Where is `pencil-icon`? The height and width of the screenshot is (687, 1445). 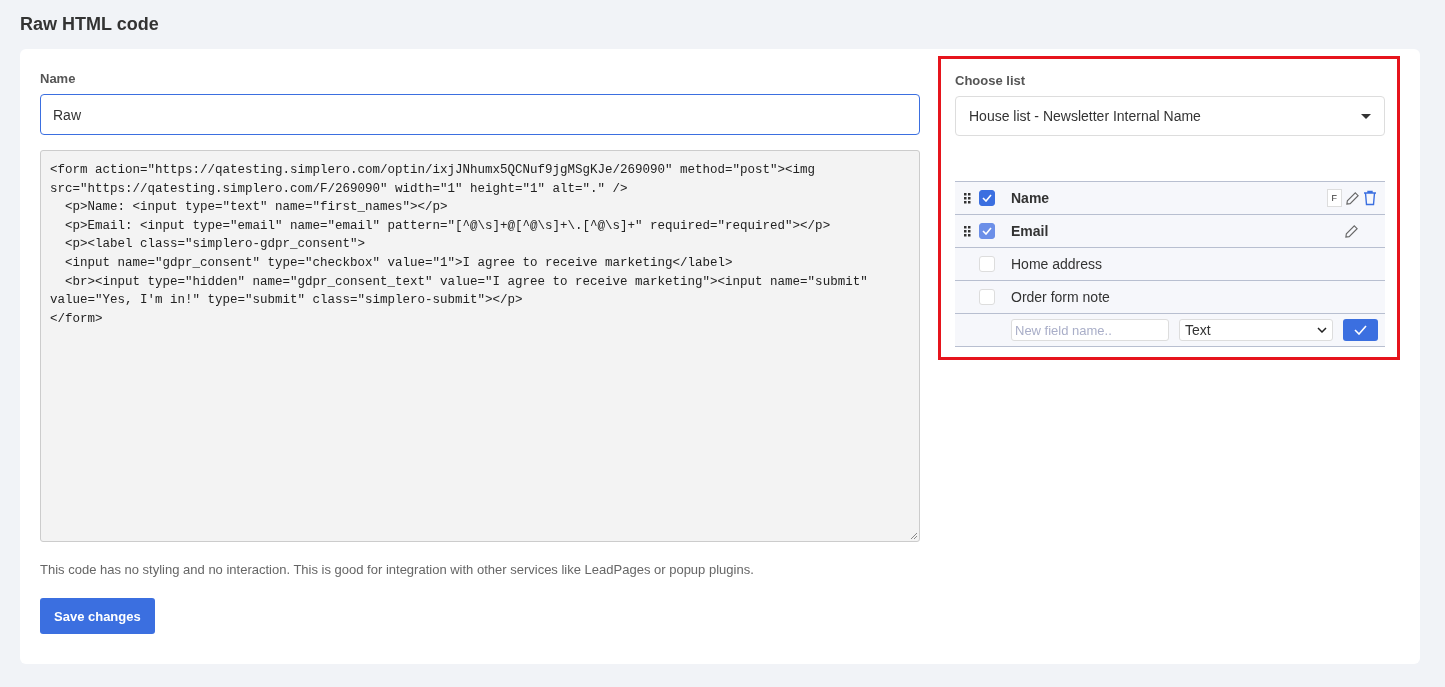
pencil-icon is located at coordinates (1352, 198).